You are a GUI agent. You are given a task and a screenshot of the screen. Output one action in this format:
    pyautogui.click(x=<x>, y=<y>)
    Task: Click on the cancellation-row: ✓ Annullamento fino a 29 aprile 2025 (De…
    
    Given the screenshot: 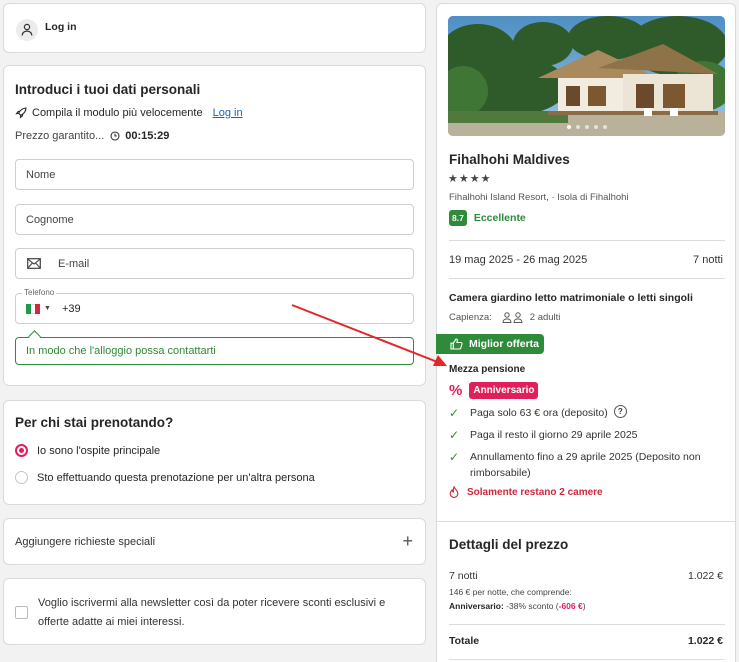 What is the action you would take?
    pyautogui.click(x=587, y=465)
    